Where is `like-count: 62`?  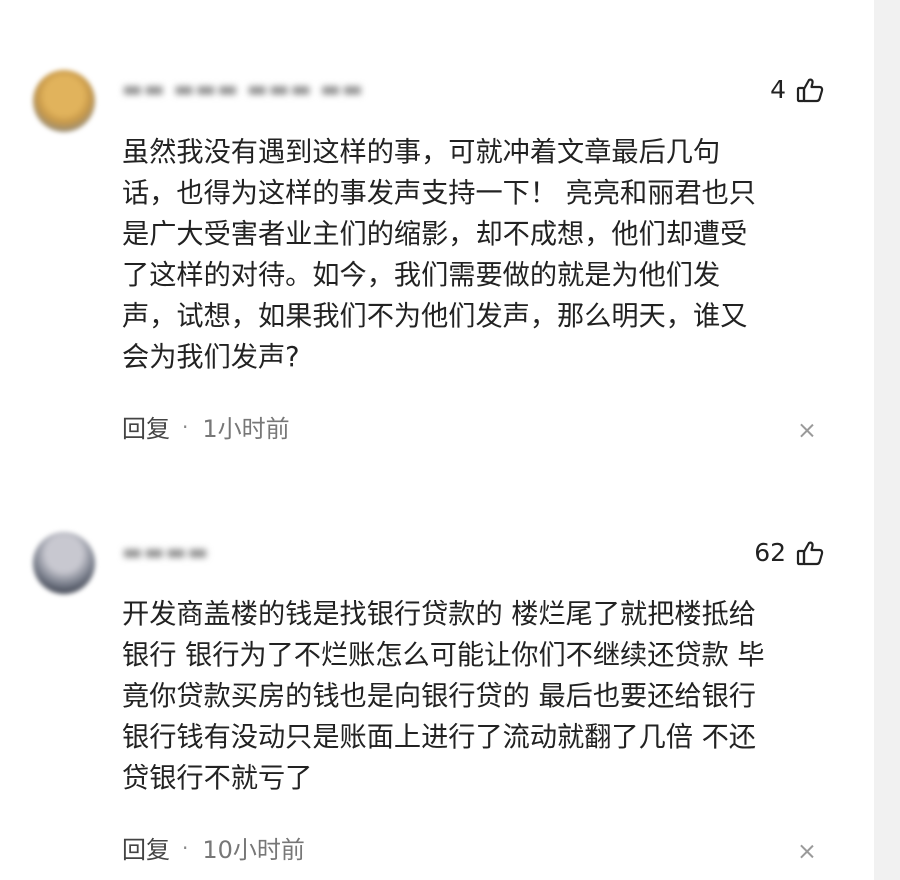
like-count: 62 is located at coordinates (770, 552).